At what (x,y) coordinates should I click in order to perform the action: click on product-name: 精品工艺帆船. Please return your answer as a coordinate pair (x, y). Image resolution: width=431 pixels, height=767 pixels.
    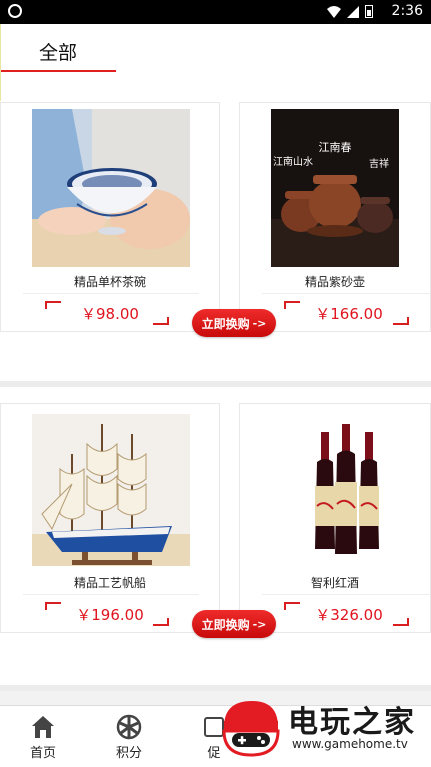
    Looking at the image, I should click on (109, 583).